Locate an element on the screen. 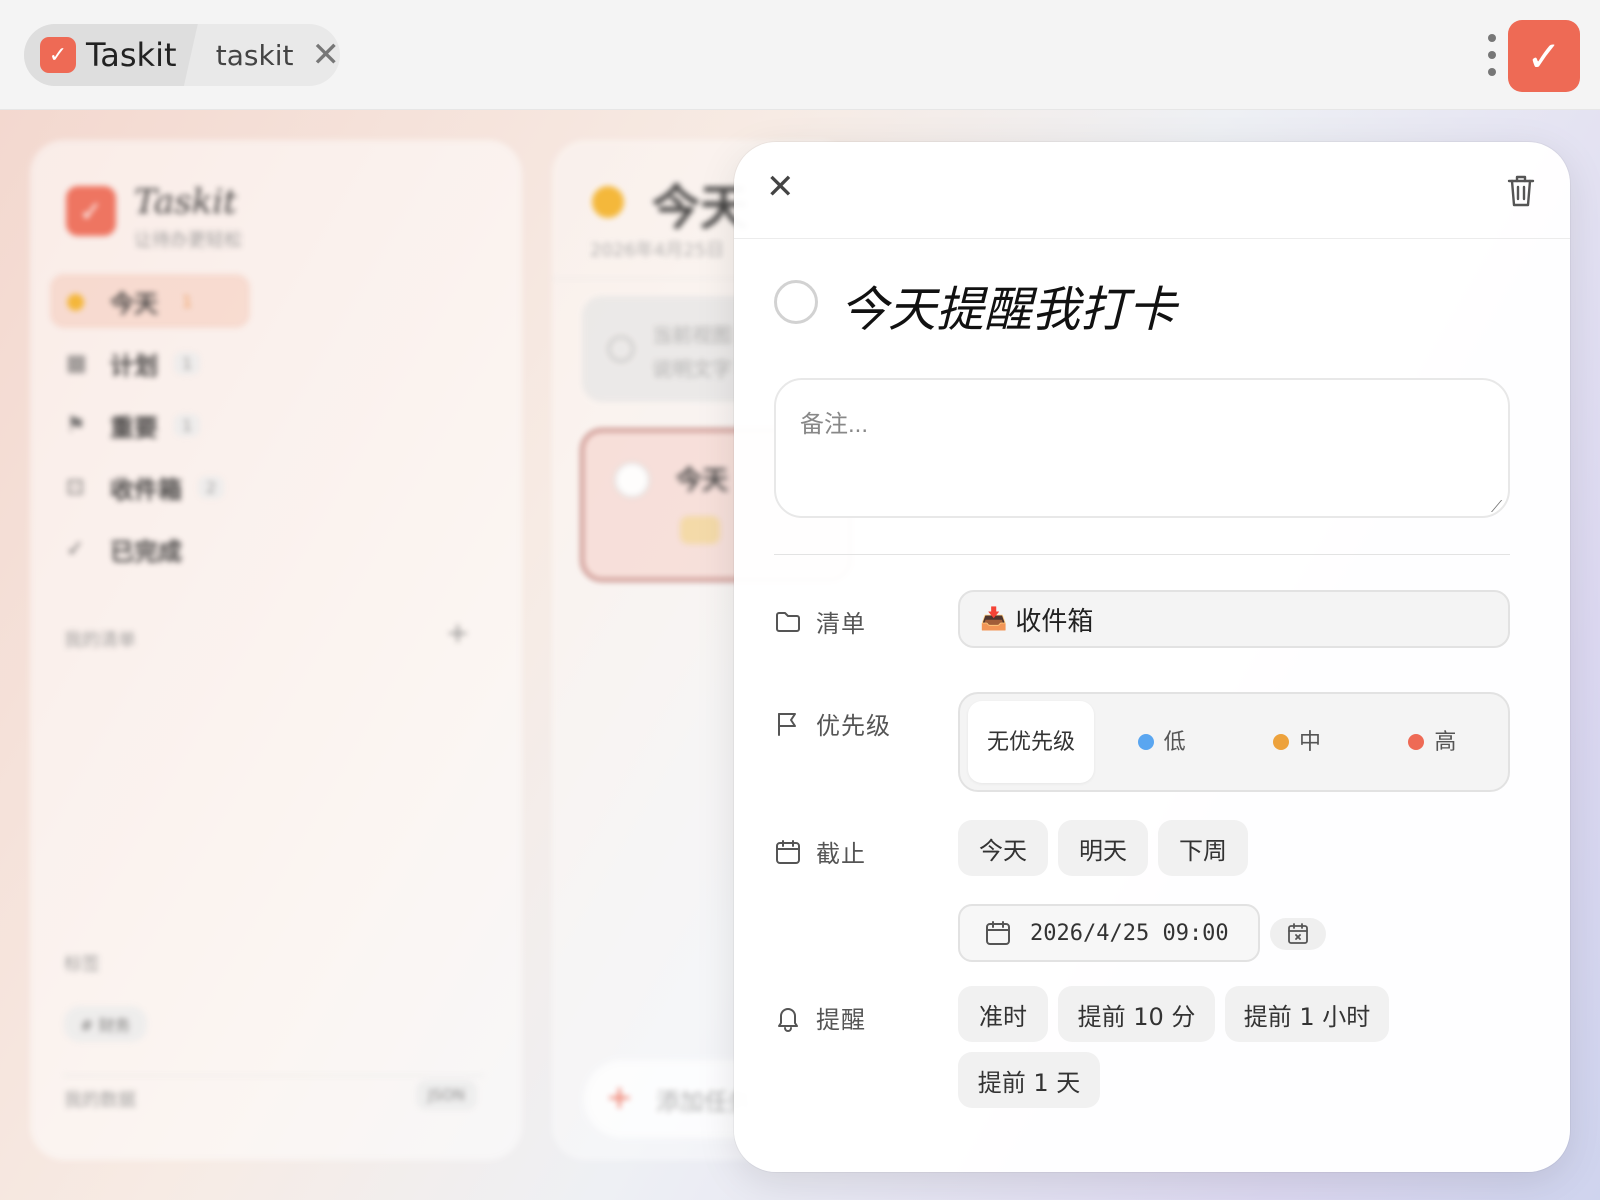  folder-icon is located at coordinates (788, 621).